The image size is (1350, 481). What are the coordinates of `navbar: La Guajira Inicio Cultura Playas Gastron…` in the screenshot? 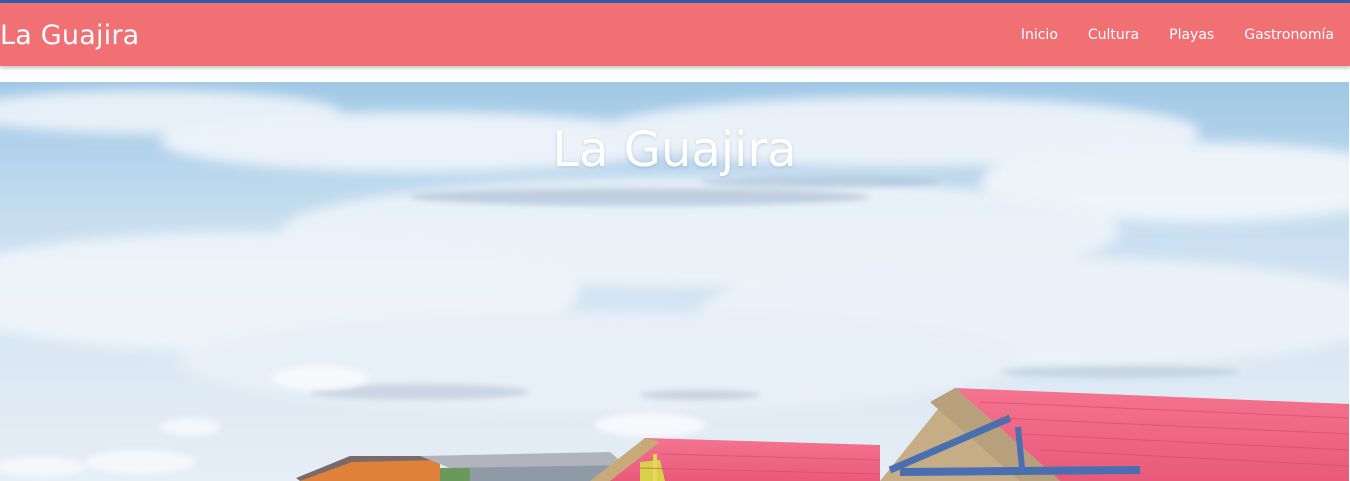 It's located at (675, 34).